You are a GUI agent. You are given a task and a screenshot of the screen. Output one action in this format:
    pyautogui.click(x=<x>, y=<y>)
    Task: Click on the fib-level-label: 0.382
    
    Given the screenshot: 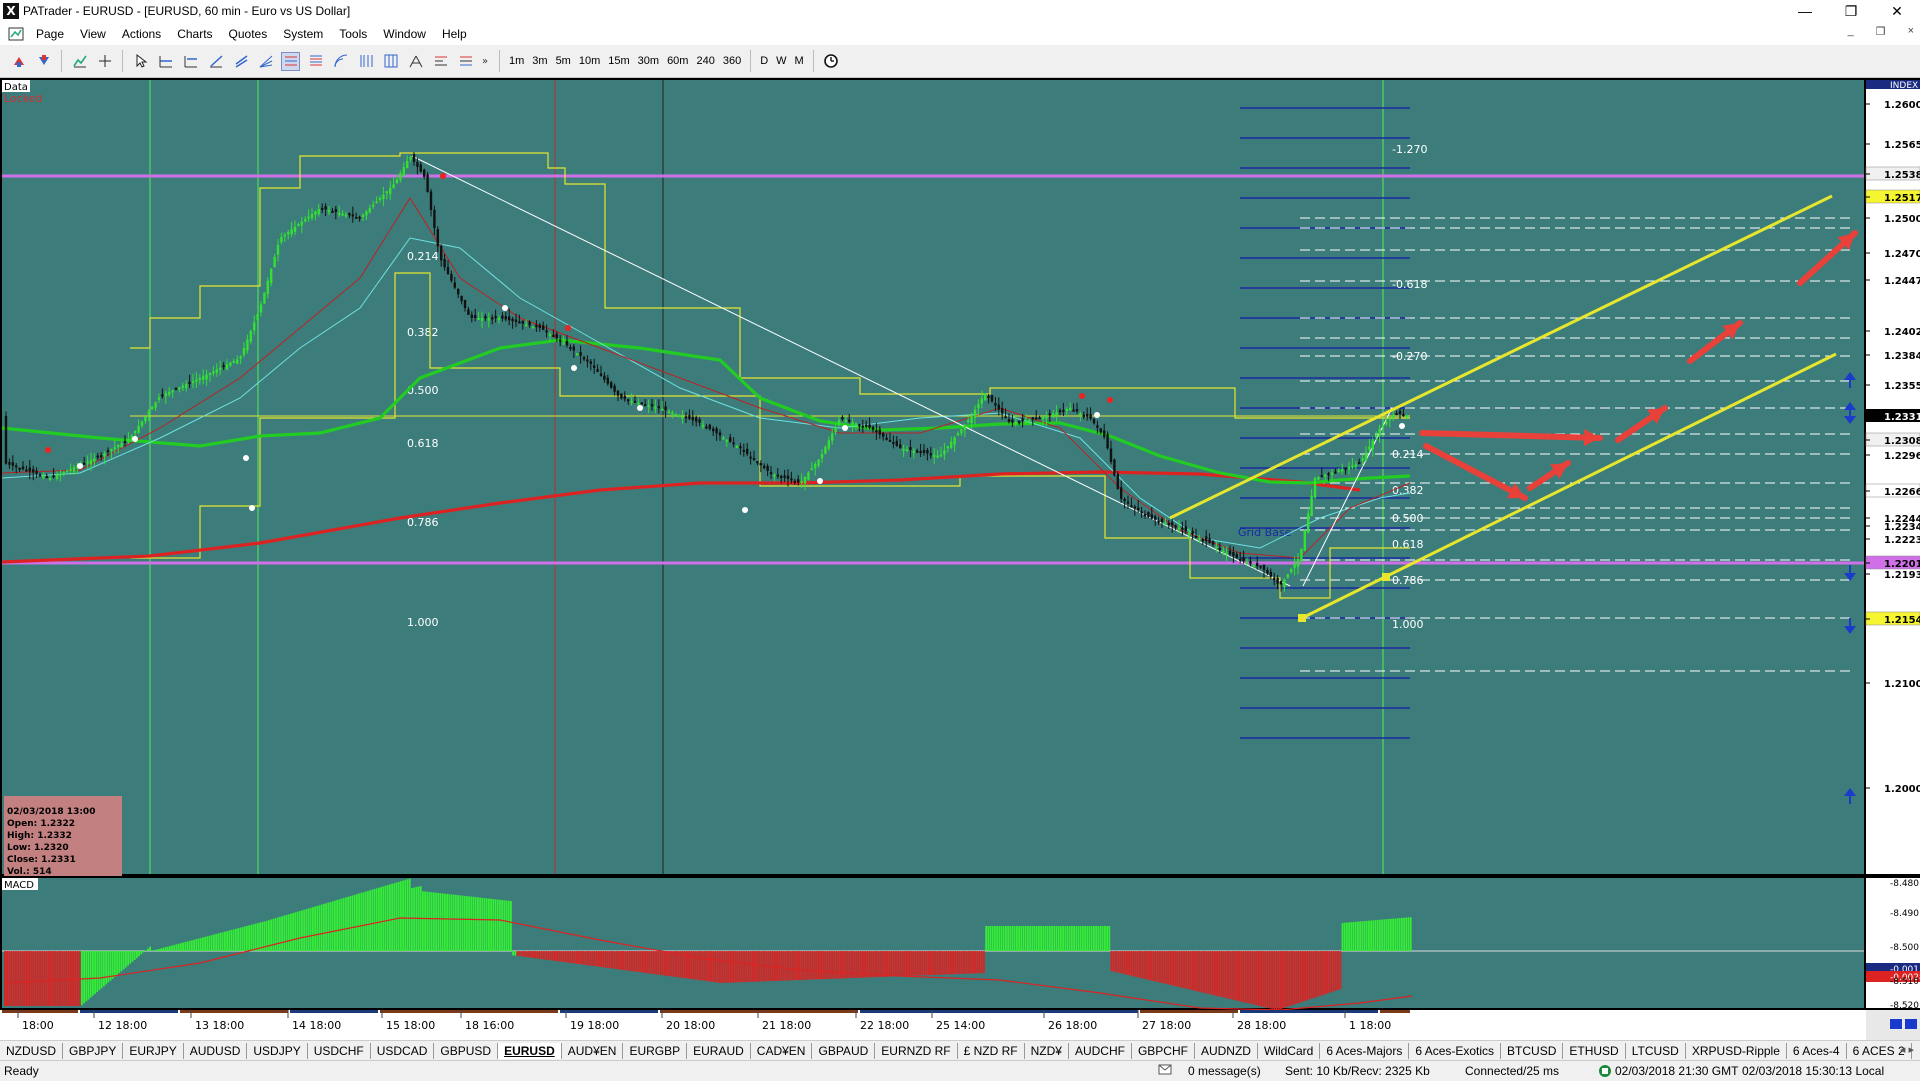 What is the action you would take?
    pyautogui.click(x=423, y=332)
    